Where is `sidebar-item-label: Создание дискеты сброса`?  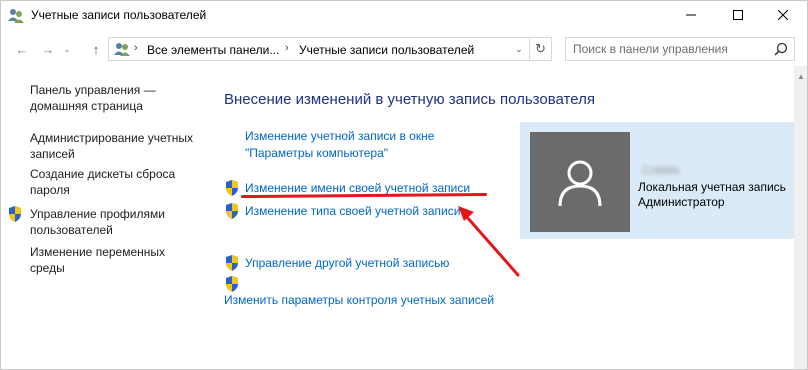
sidebar-item-label: Создание дискеты сброса is located at coordinates (103, 174).